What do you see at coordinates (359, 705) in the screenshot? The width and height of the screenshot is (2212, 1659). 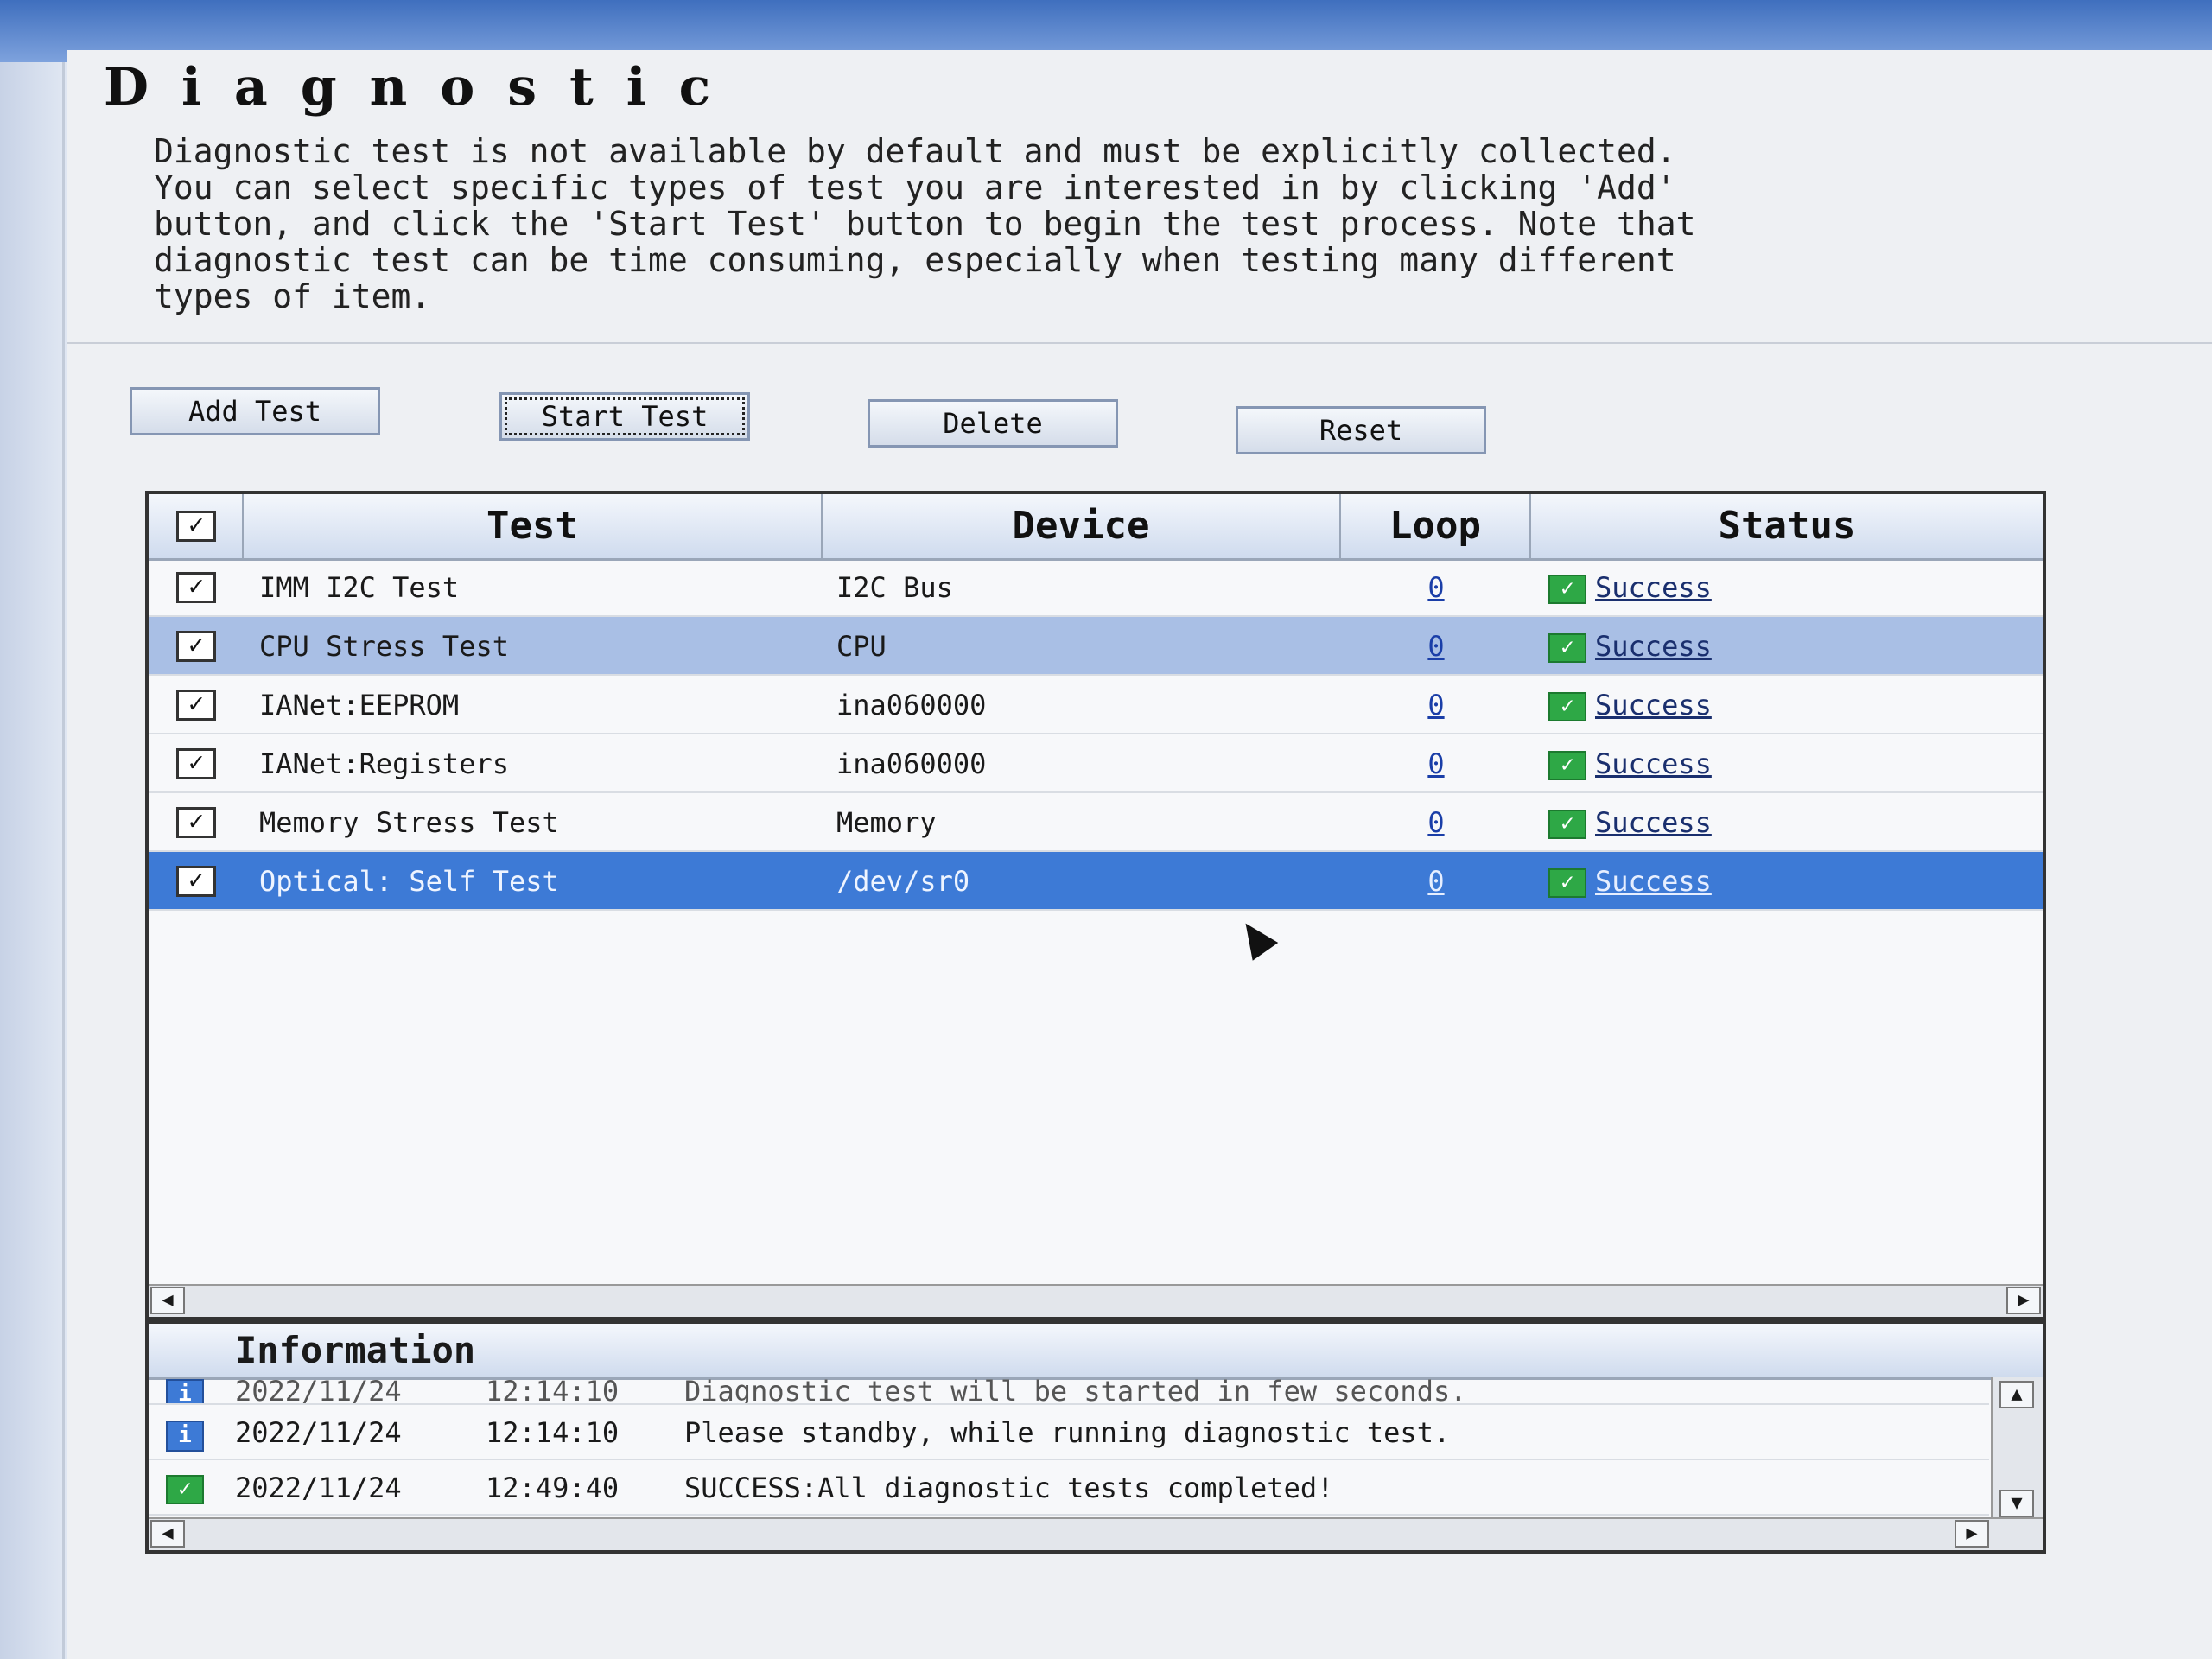 I see `test-name: IANet:EEPROM` at bounding box center [359, 705].